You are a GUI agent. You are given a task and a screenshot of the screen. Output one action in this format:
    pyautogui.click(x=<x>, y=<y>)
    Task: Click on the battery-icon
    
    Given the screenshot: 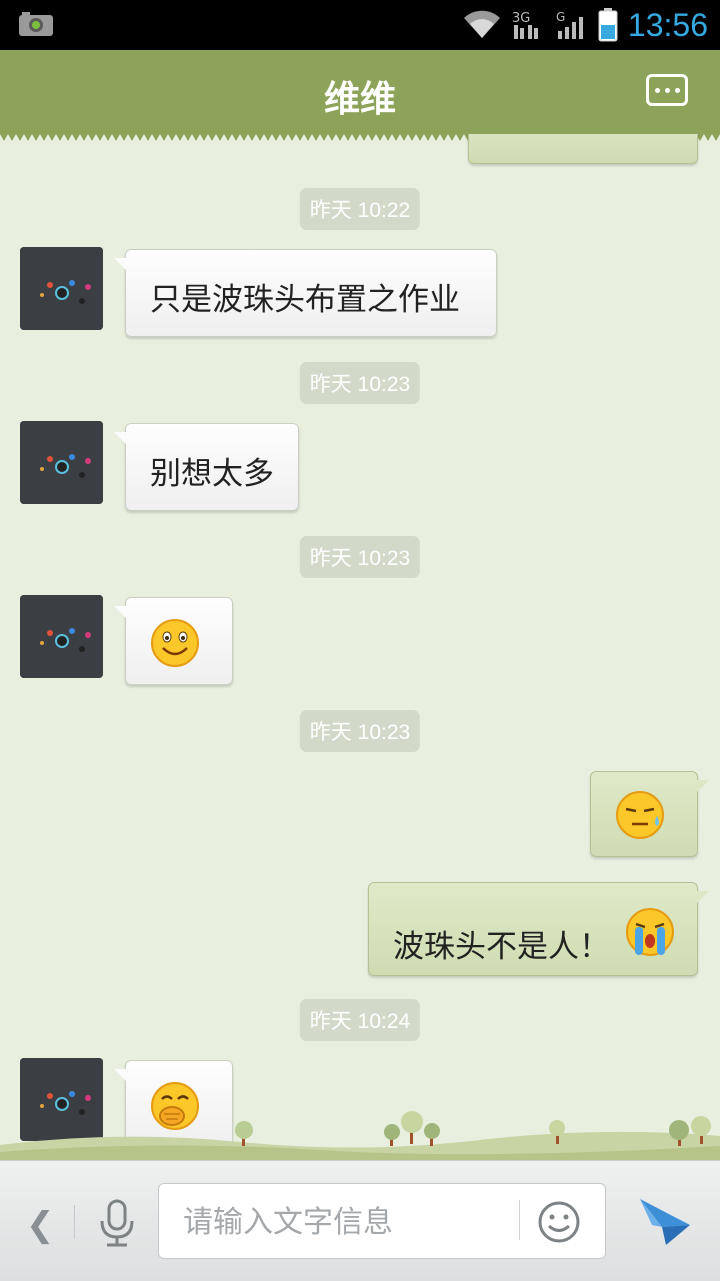 What is the action you would take?
    pyautogui.click(x=608, y=25)
    